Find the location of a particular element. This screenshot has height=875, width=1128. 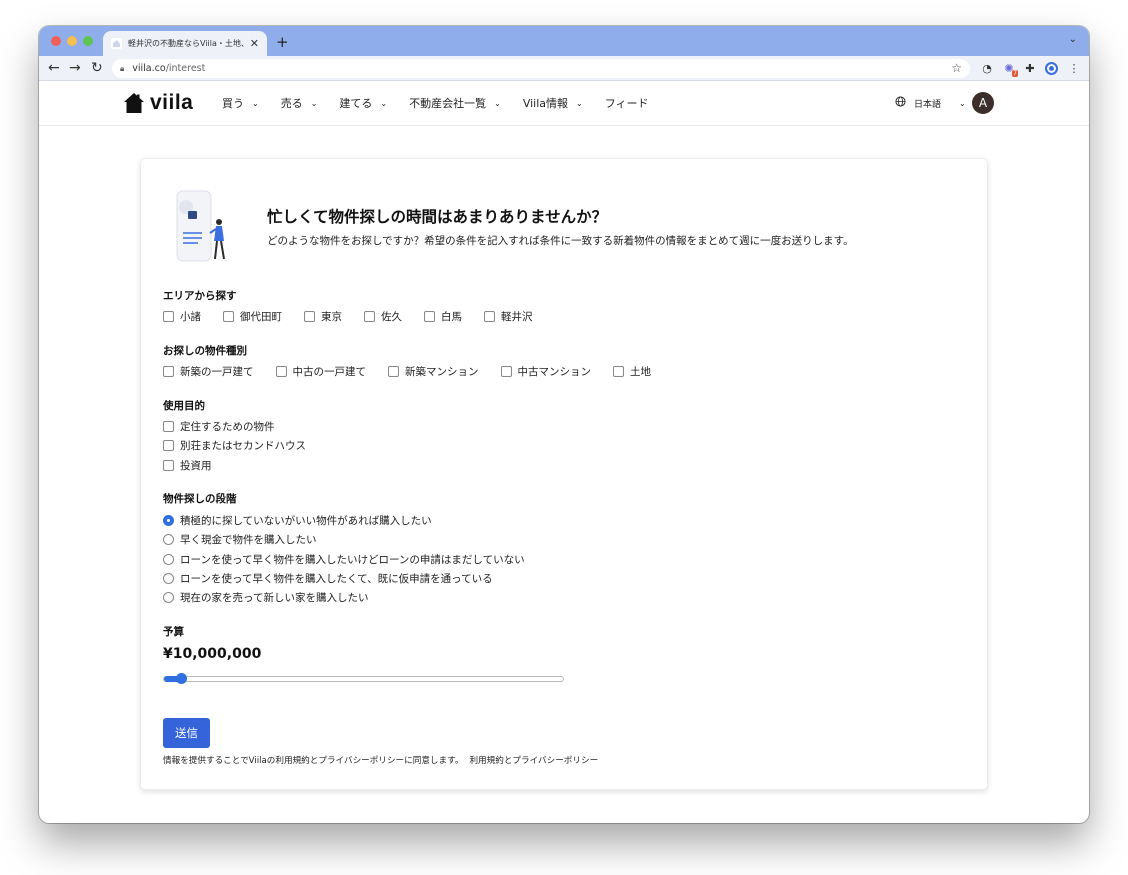

window-close-button is located at coordinates (56, 41).